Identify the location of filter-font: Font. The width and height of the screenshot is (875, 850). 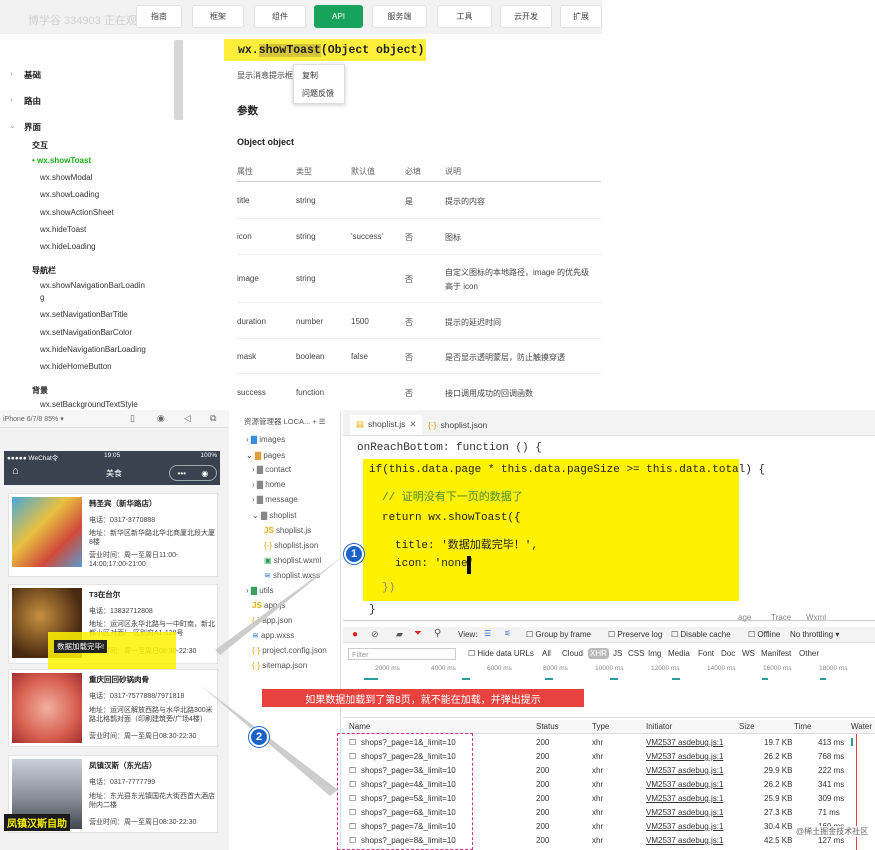
(706, 653).